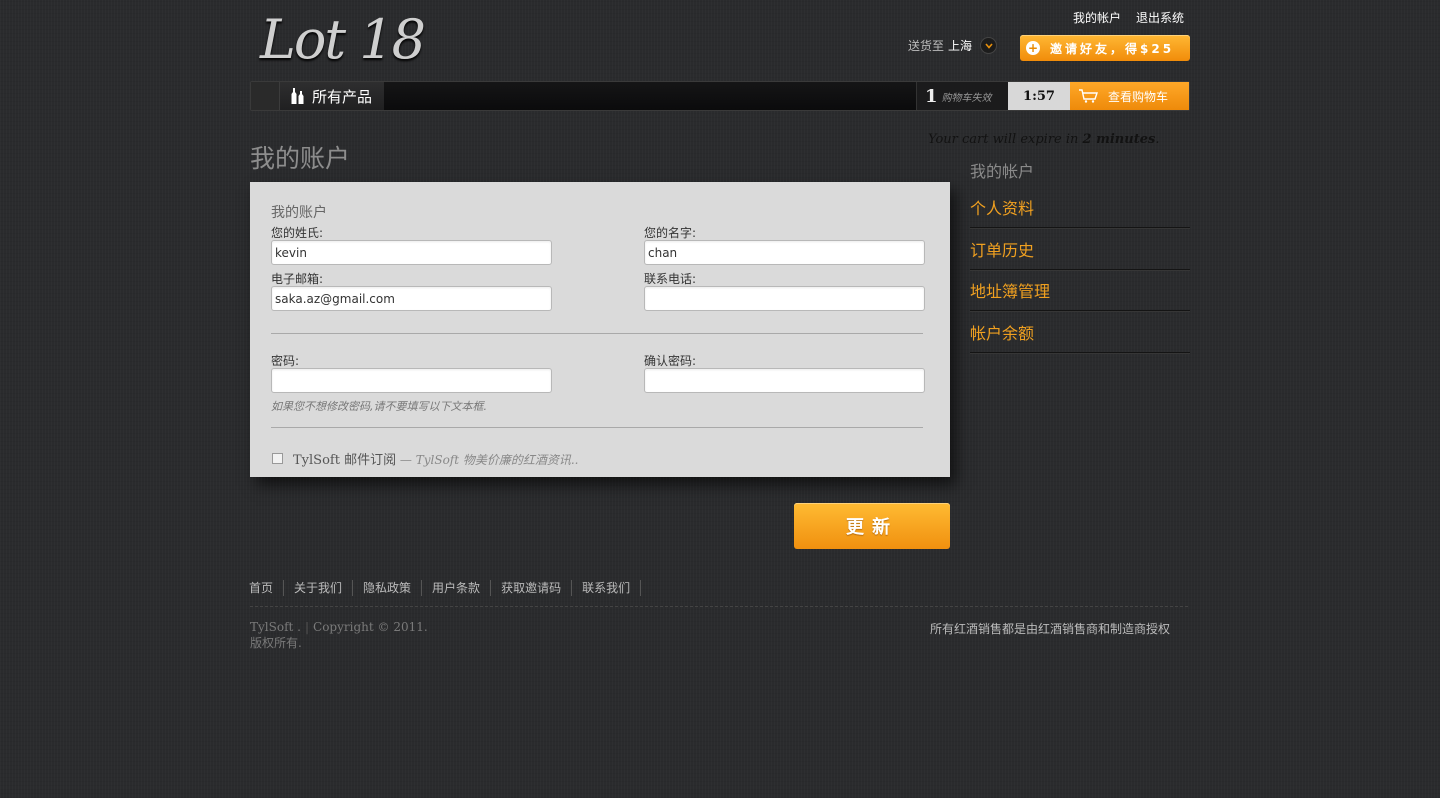 The image size is (1440, 798). I want to click on footer-link-terms: 用户条款, so click(457, 588).